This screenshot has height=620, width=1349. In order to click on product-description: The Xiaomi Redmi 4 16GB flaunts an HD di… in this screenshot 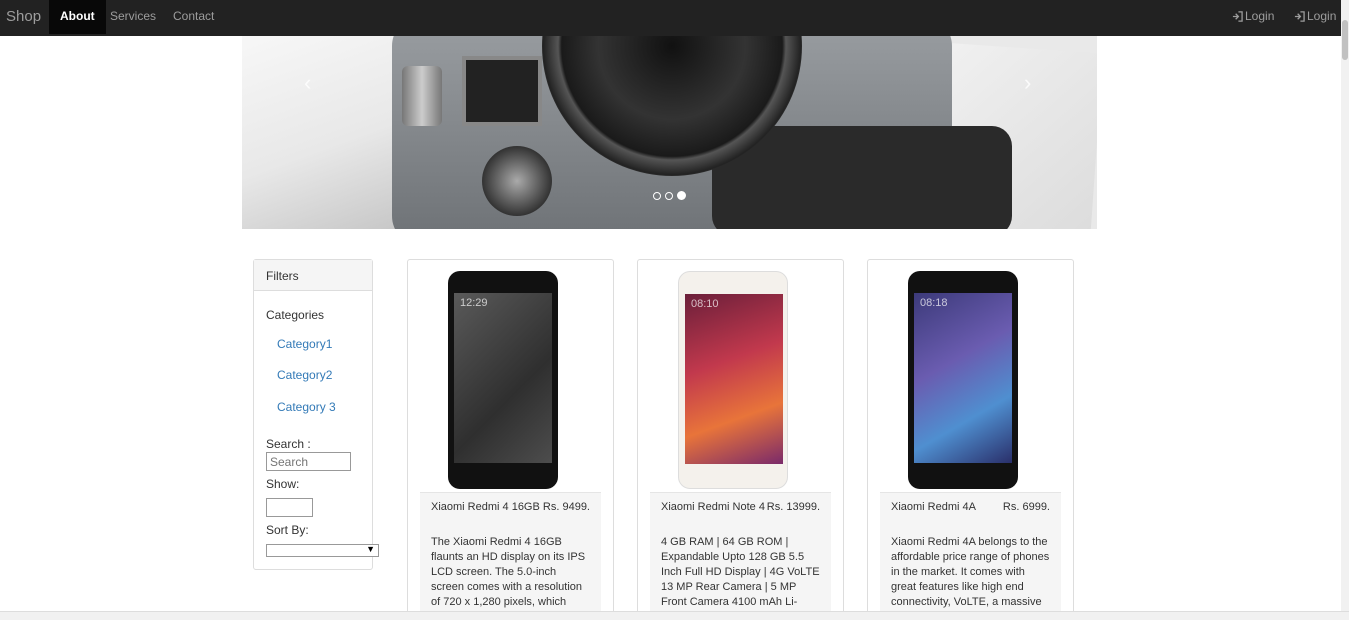, I will do `click(508, 577)`.